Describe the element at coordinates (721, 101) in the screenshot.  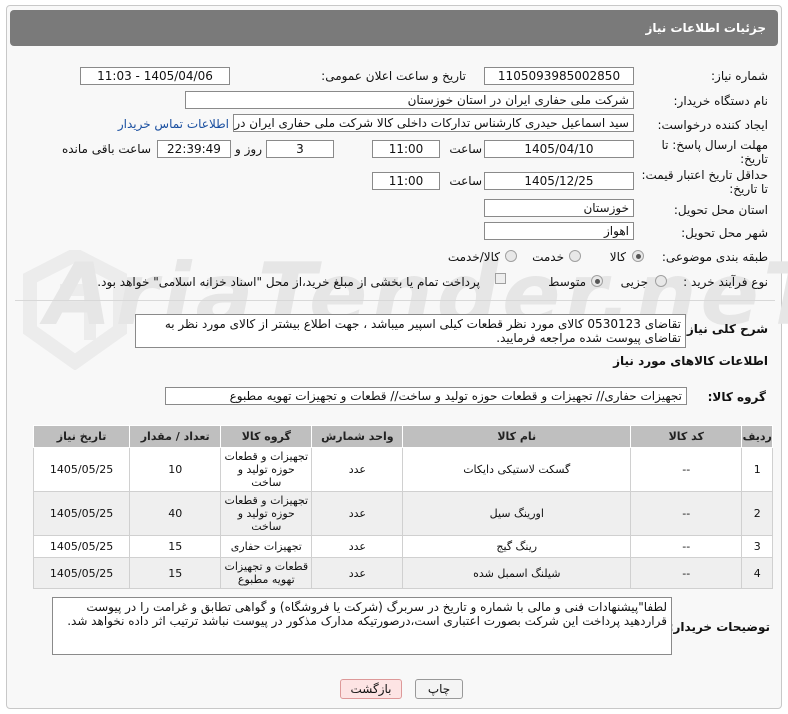
I see `buyer-label: نام دستگاه خریدار:` at that location.